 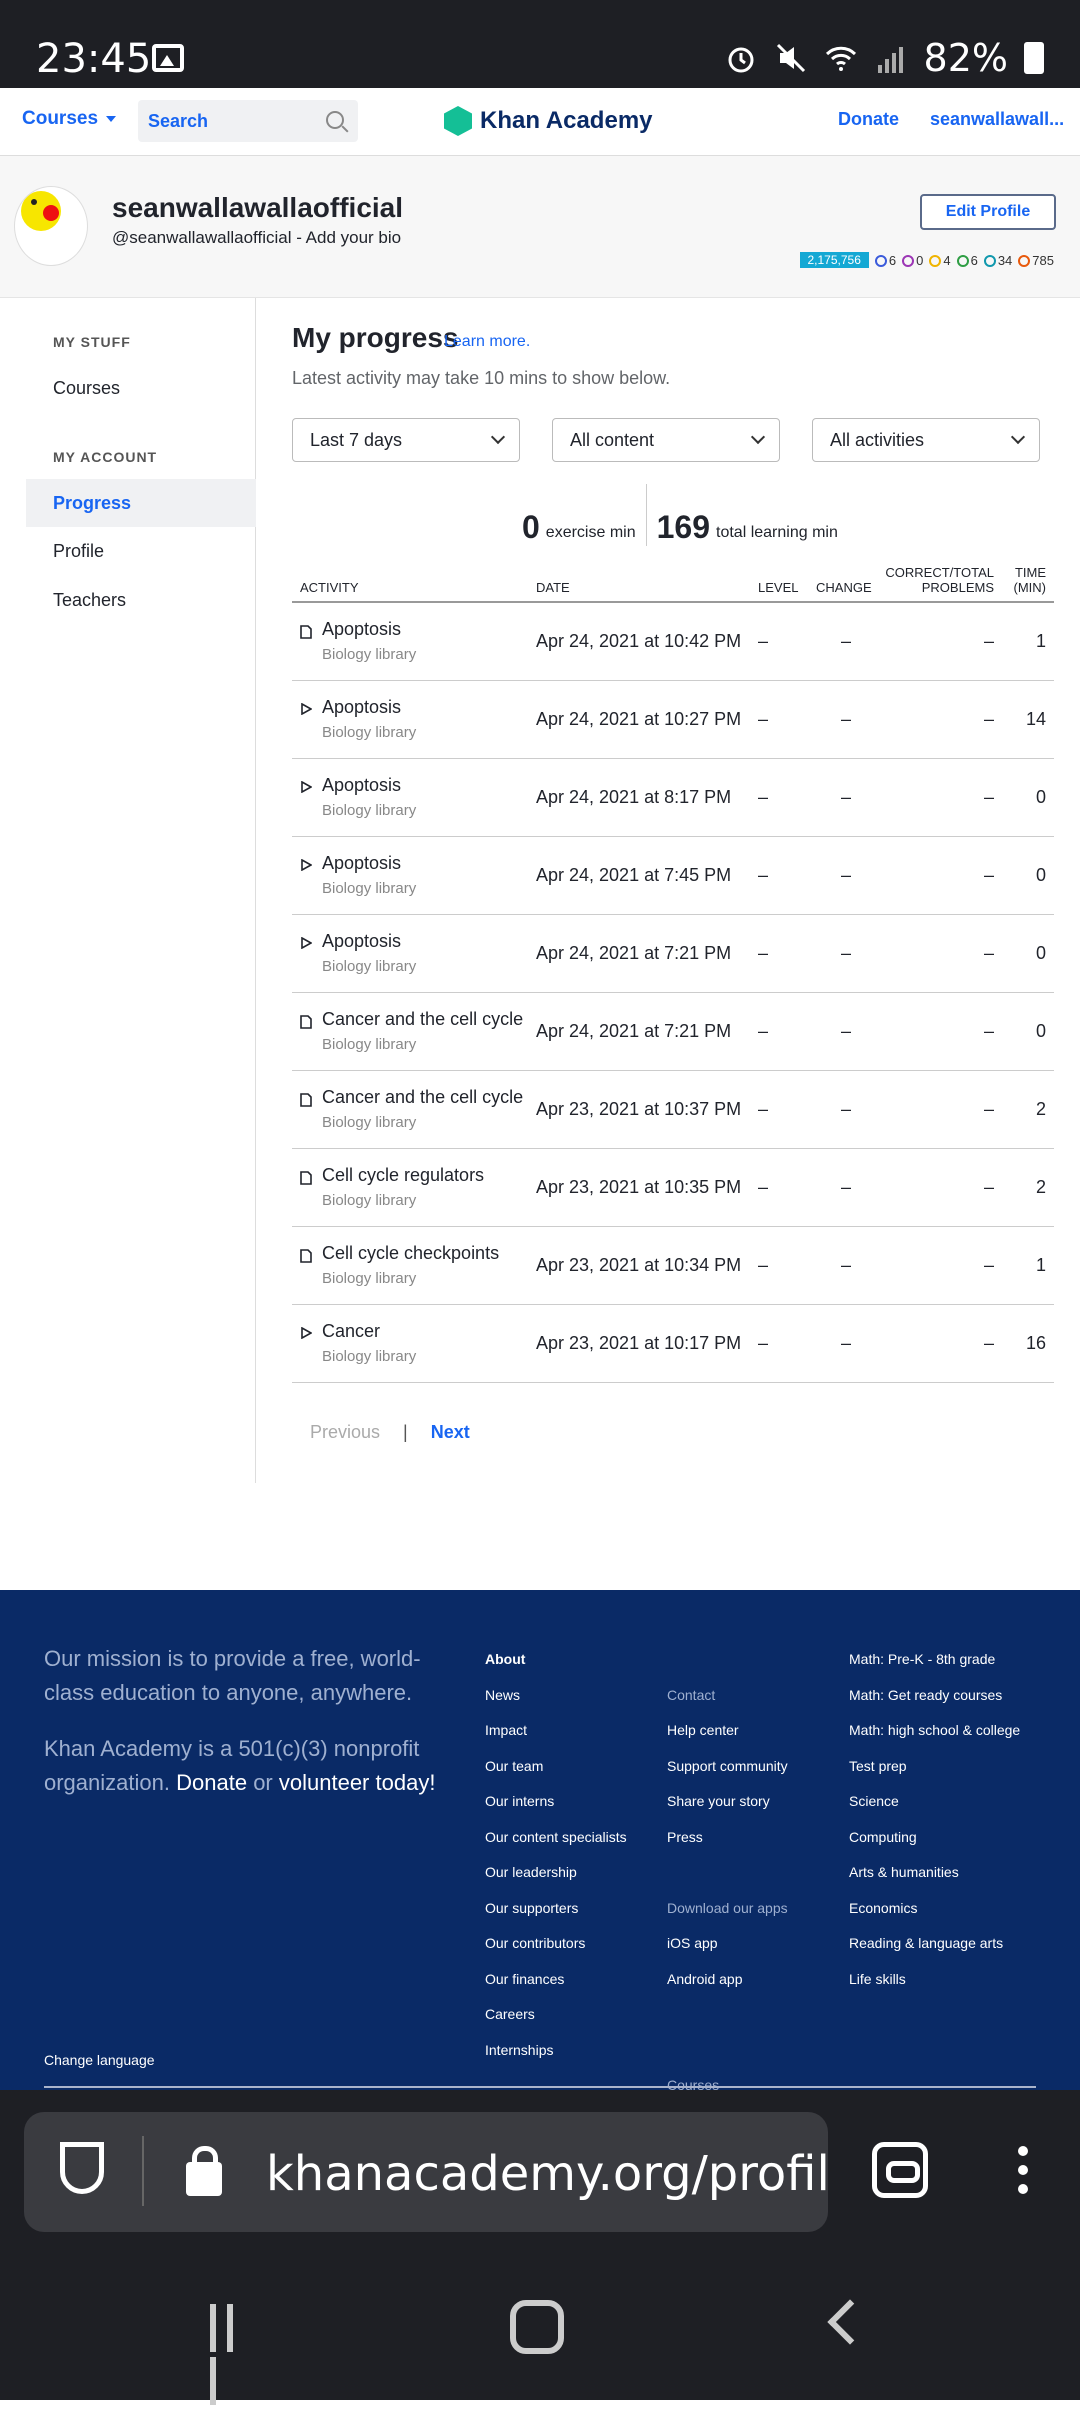 What do you see at coordinates (345, 1432) in the screenshot?
I see `previous-button: Previous` at bounding box center [345, 1432].